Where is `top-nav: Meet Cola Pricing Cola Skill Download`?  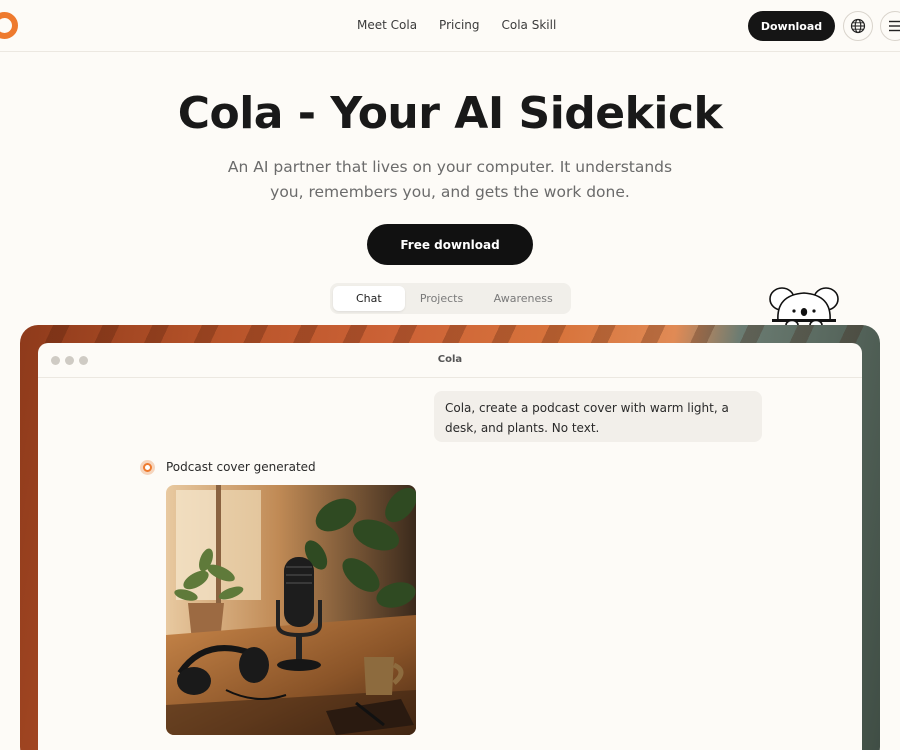 top-nav: Meet Cola Pricing Cola Skill Download is located at coordinates (450, 26).